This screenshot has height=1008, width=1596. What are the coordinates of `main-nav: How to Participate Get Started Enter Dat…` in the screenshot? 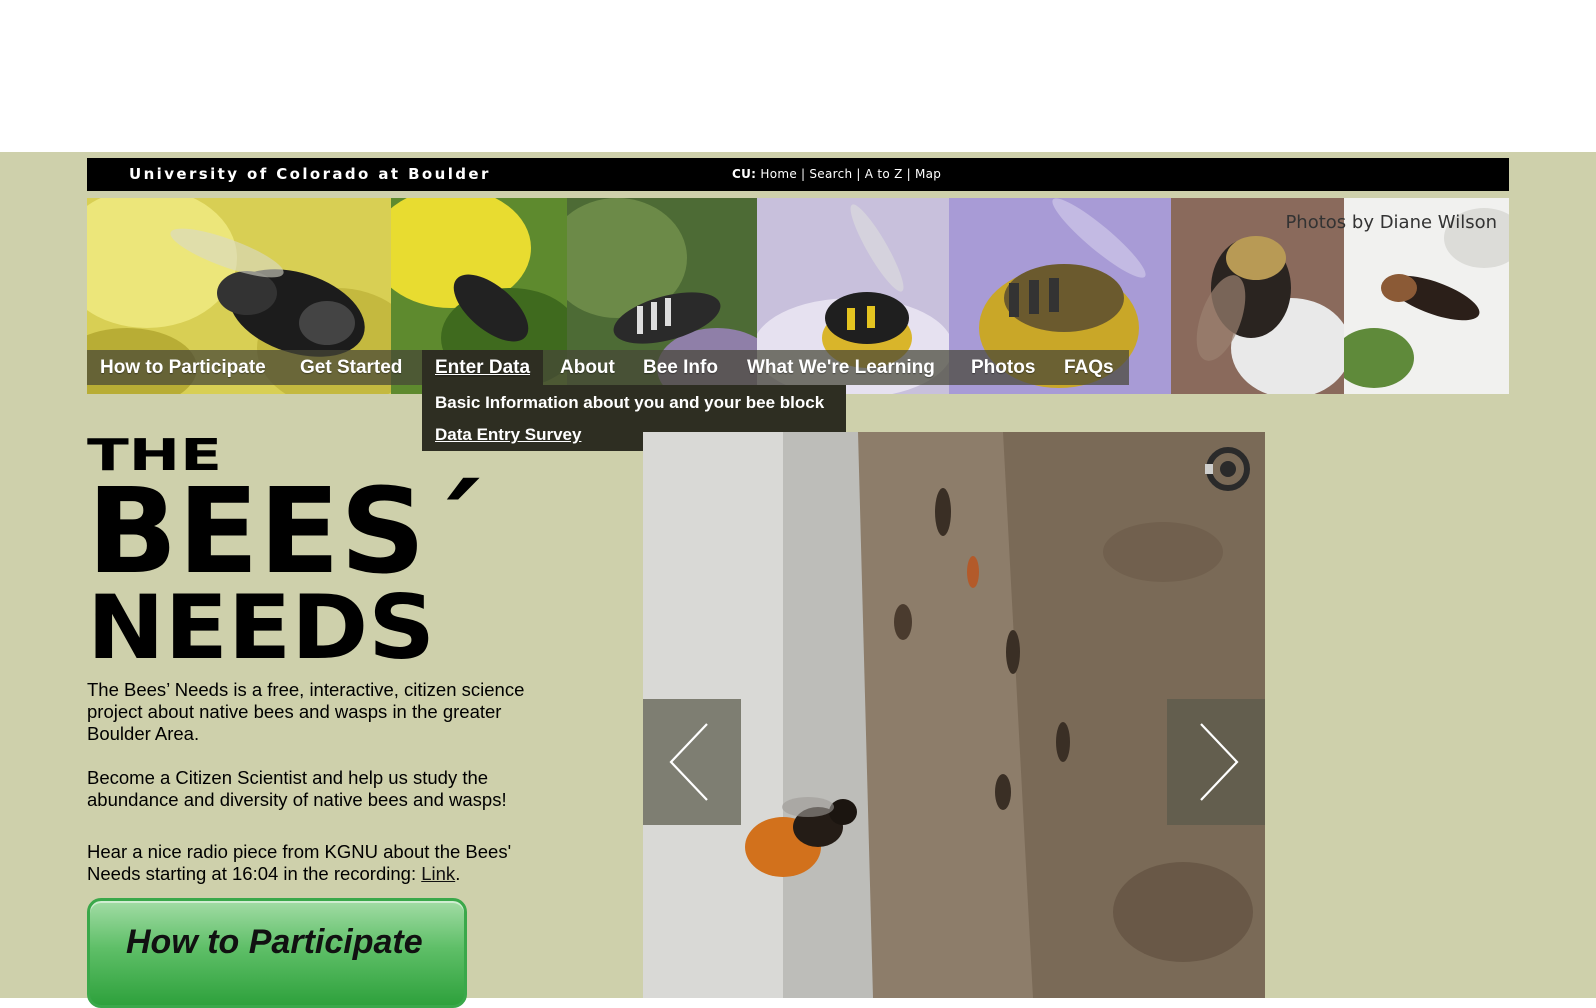 It's located at (608, 367).